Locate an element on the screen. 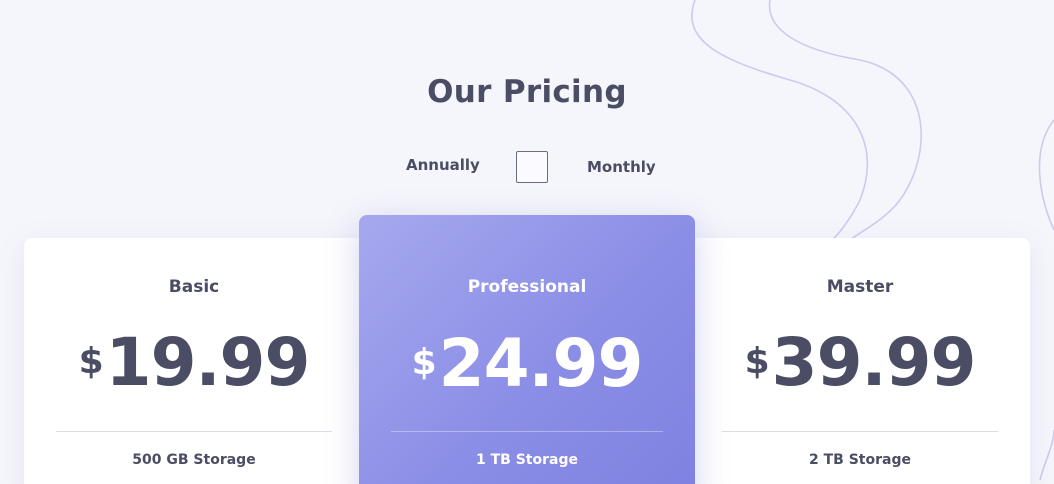  billing-annually-label: Annually is located at coordinates (443, 165).